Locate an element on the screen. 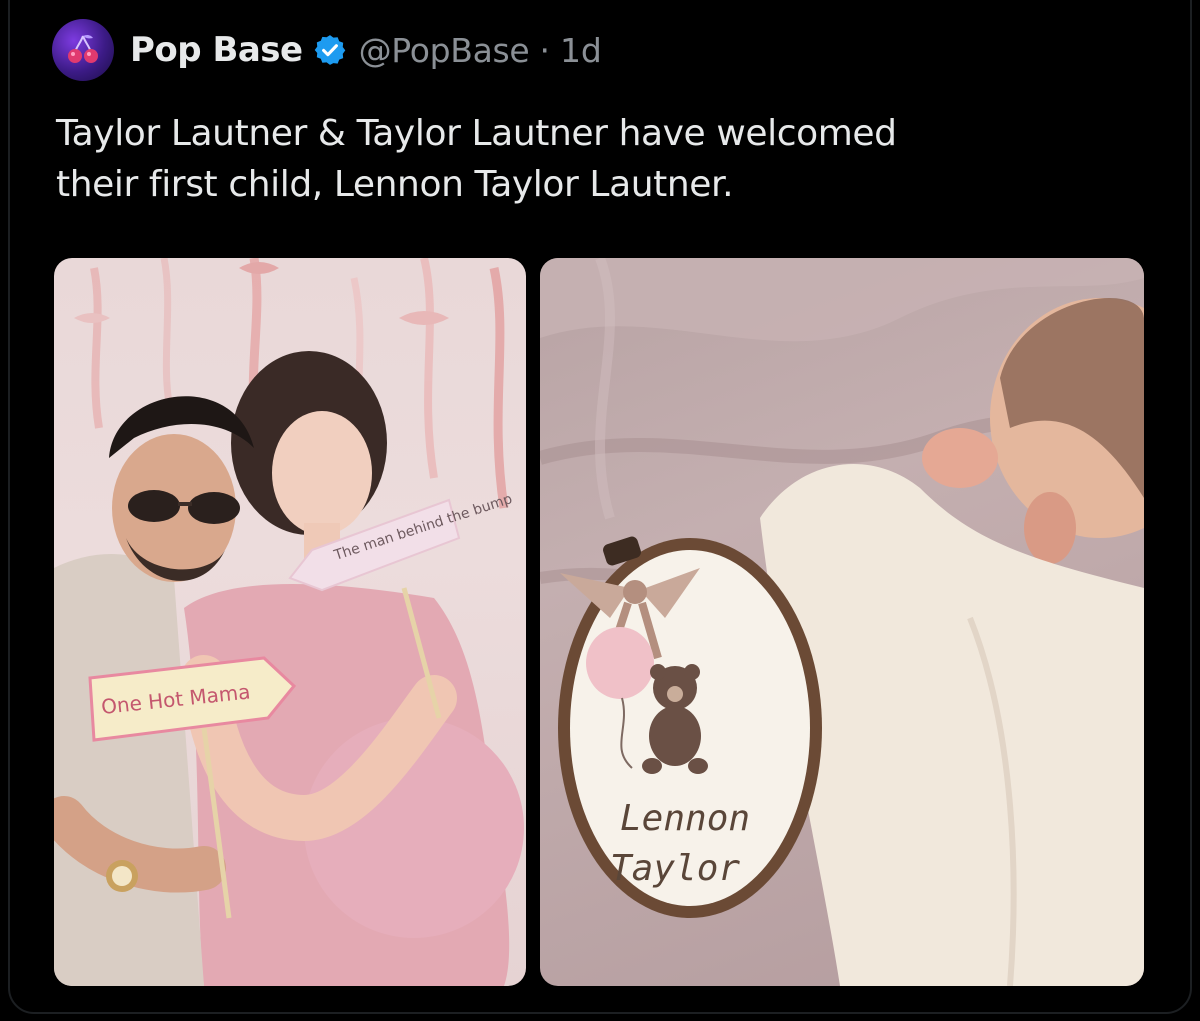 The image size is (1200, 1021). avatar is located at coordinates (83, 50).